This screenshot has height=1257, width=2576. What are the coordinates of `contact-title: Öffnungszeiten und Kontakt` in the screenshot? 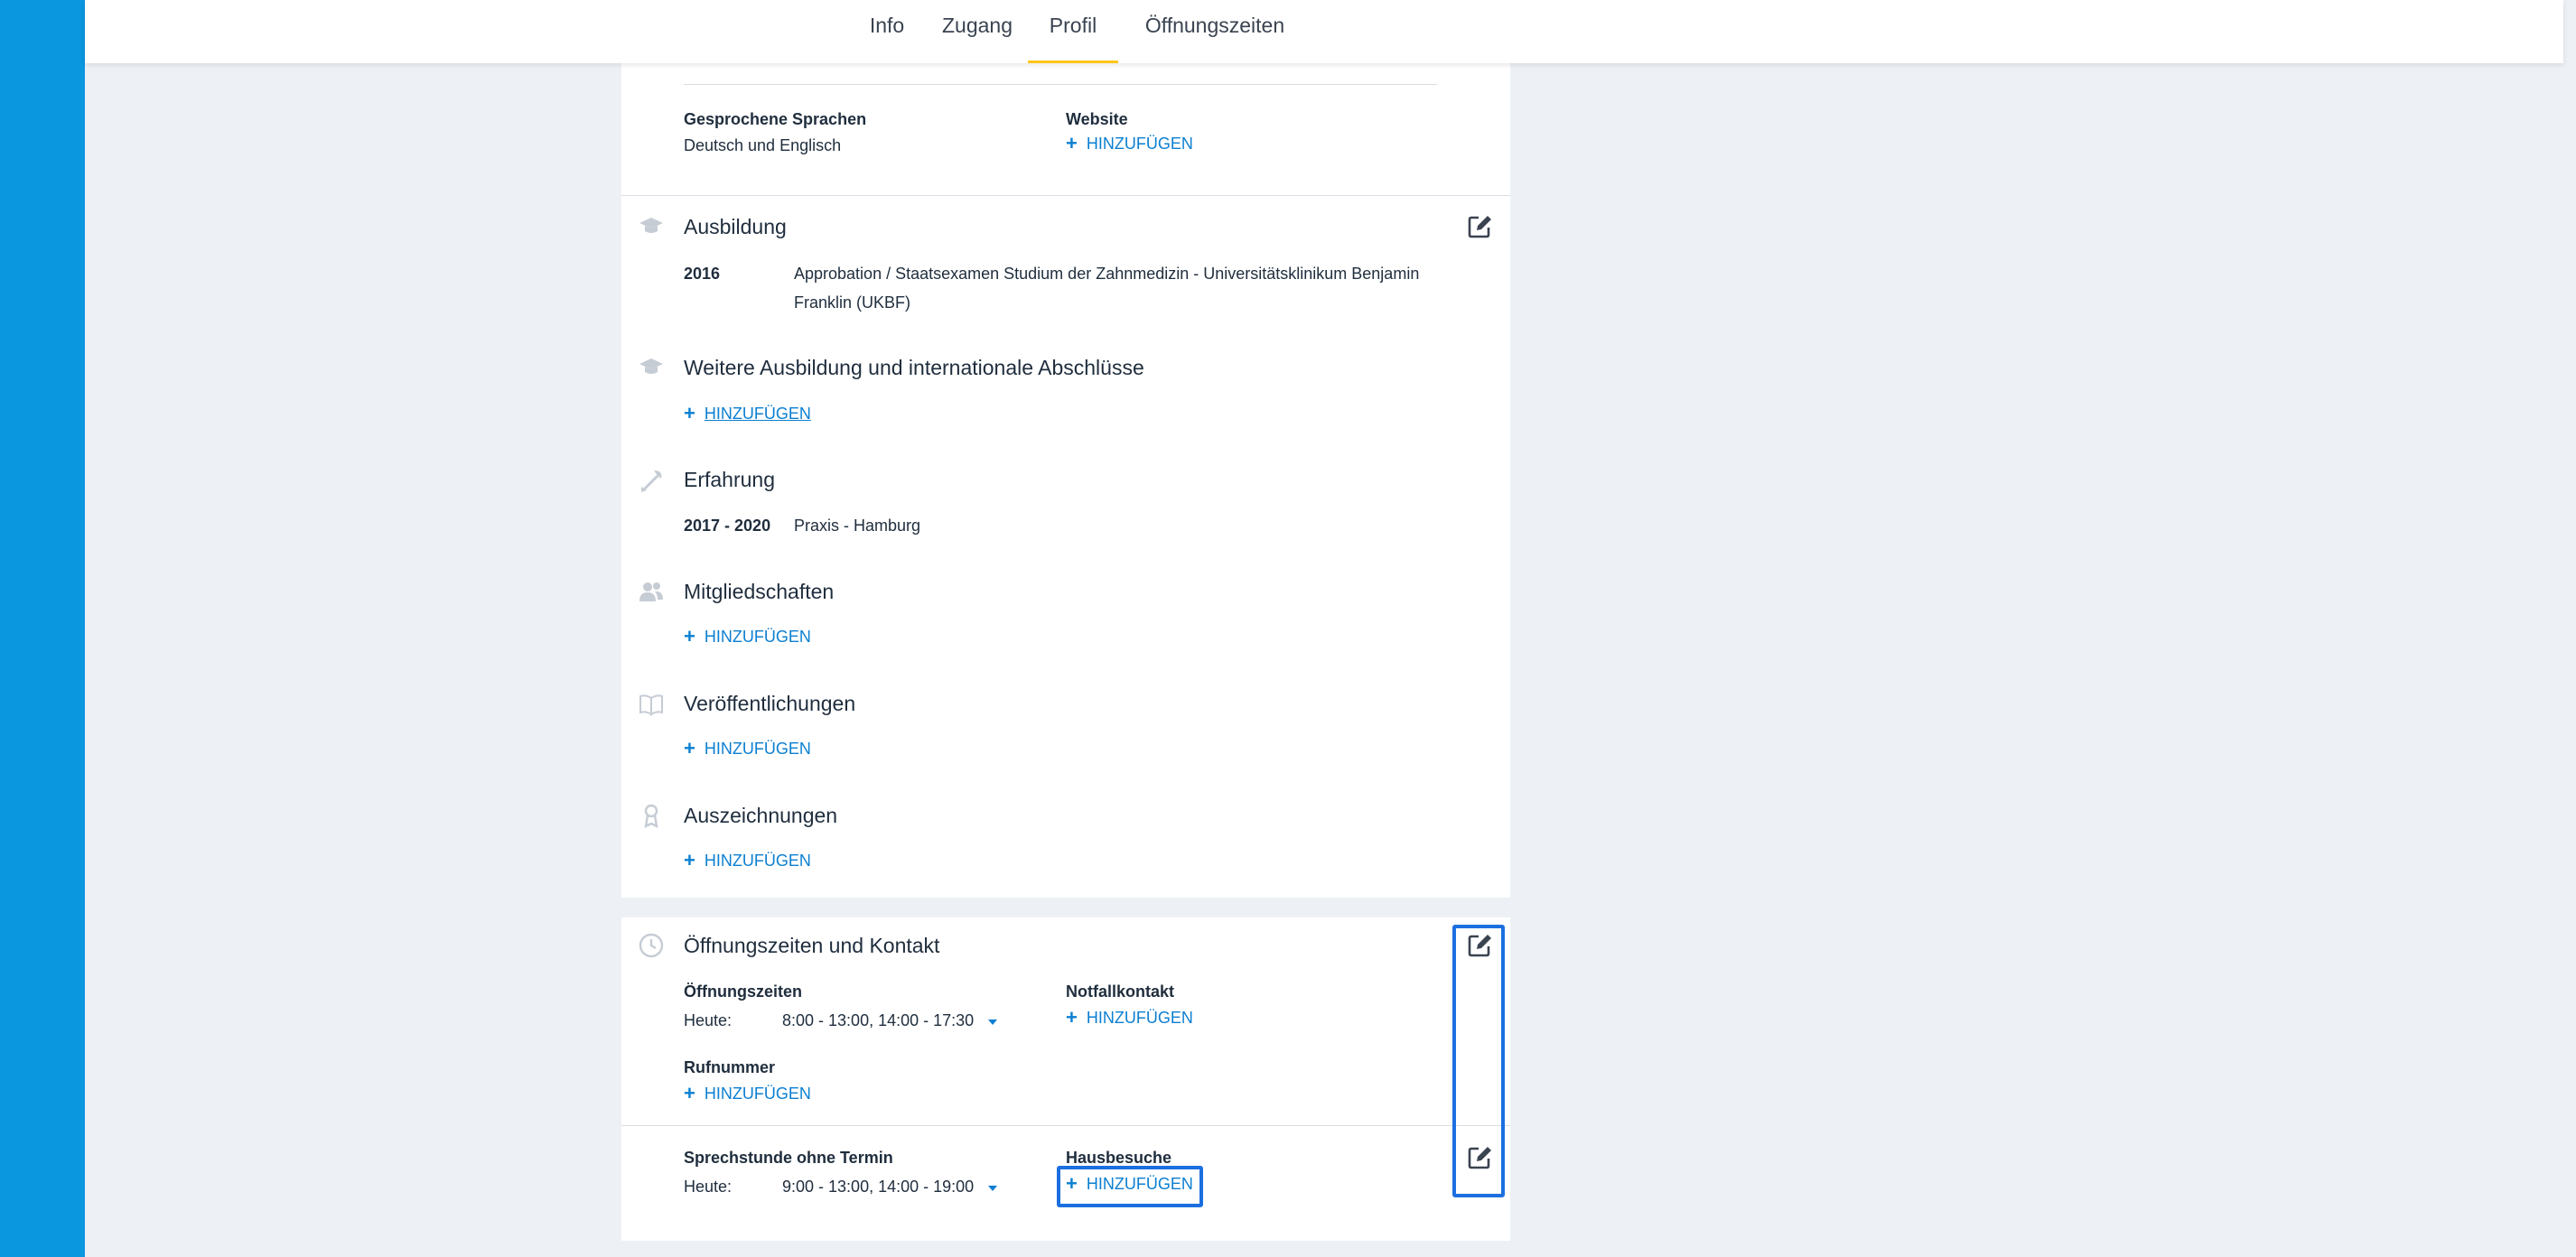 It's located at (812, 945).